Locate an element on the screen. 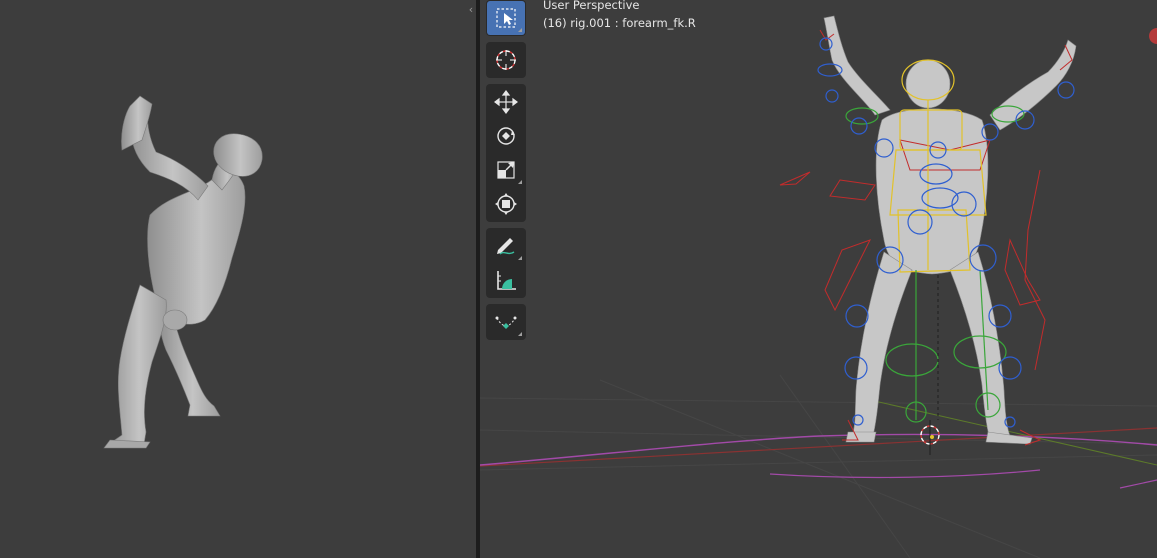  tool-shelf is located at coordinates (506, 173).